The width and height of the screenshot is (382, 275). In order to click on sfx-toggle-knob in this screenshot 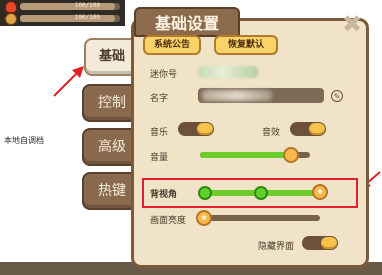, I will do `click(317, 129)`.